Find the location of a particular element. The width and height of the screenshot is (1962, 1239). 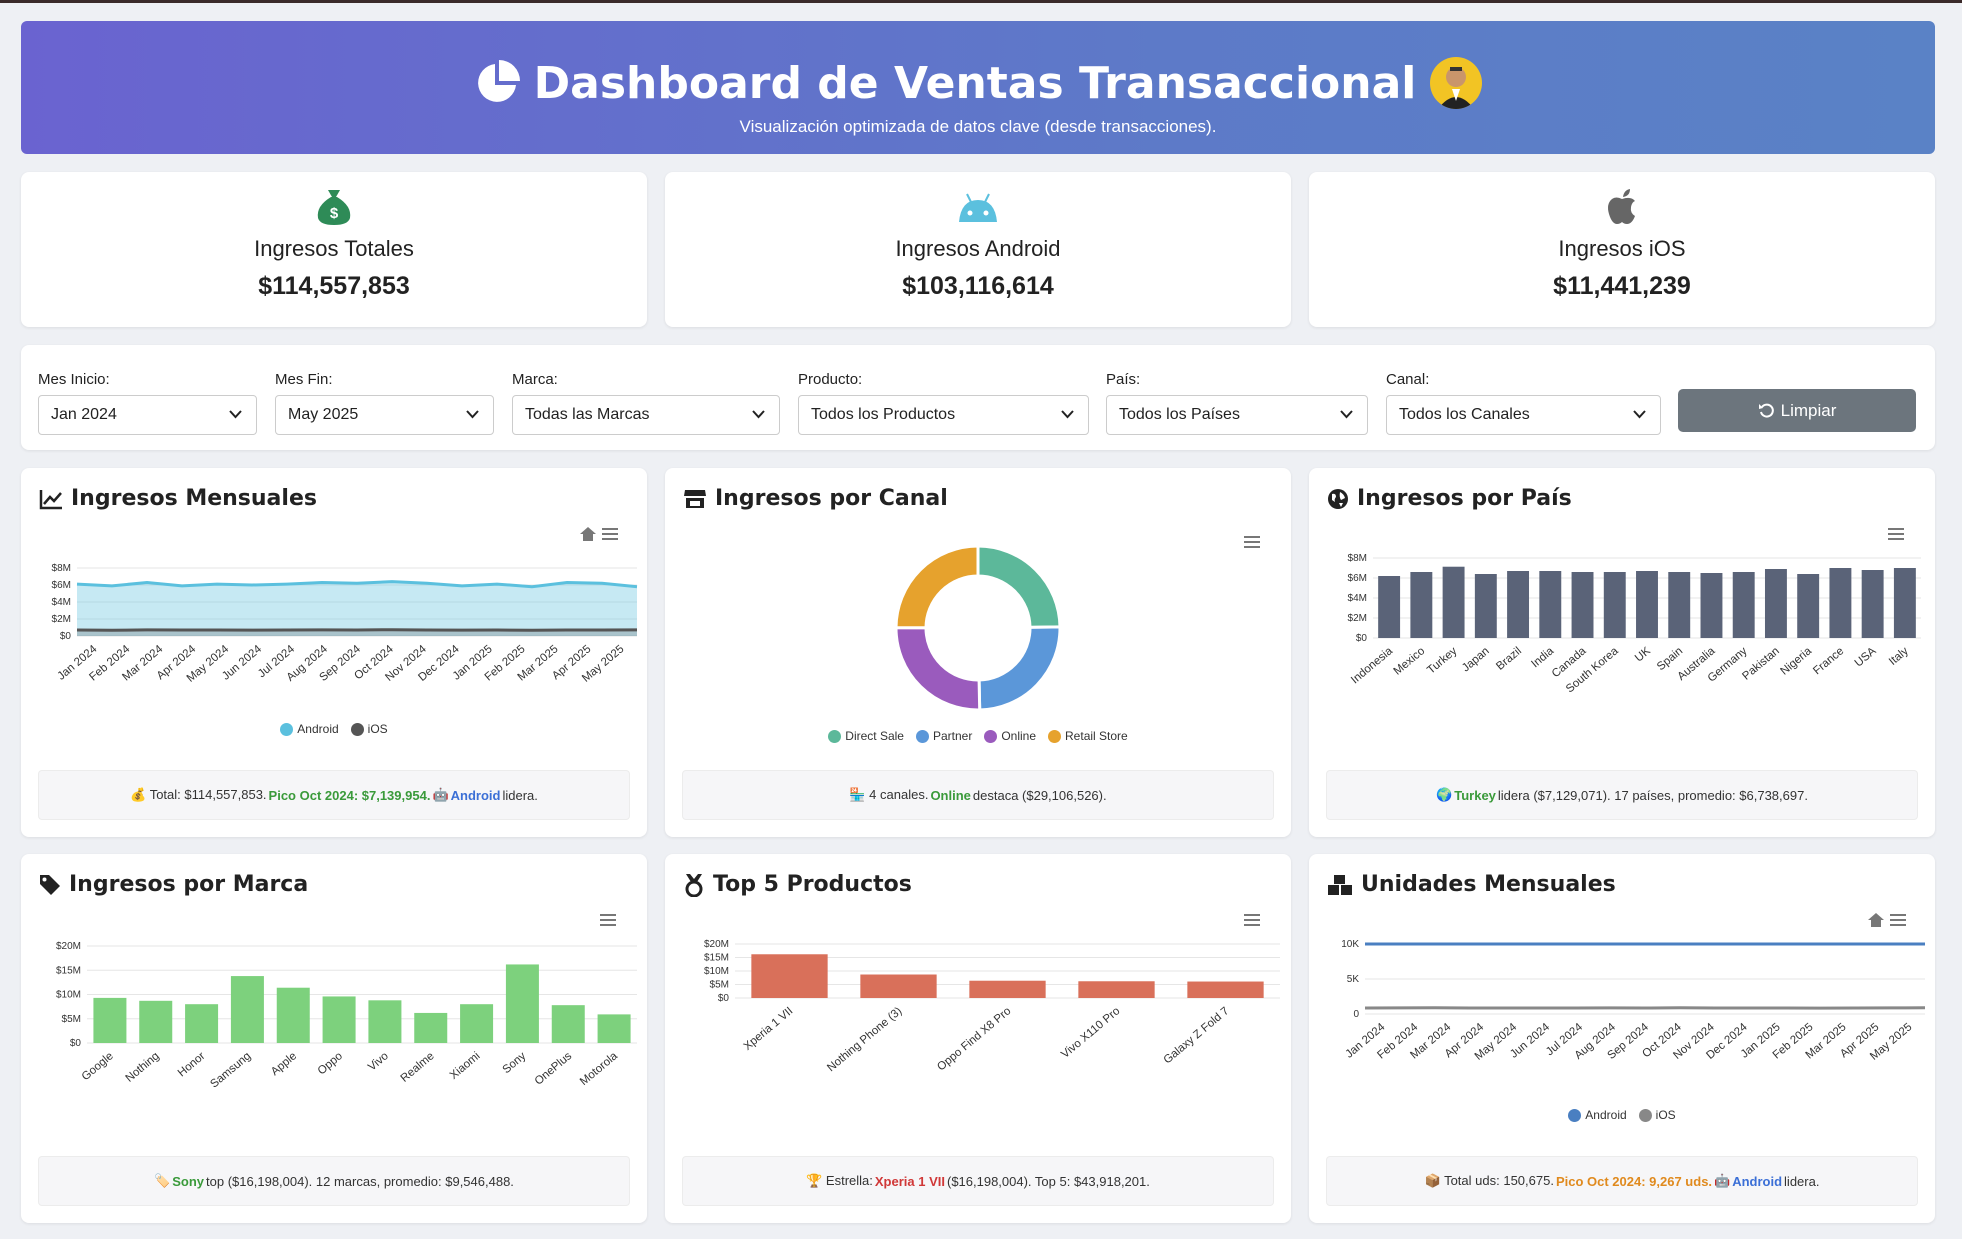

chart-legend: Direct Sale Partner Online Retail Store is located at coordinates (978, 736).